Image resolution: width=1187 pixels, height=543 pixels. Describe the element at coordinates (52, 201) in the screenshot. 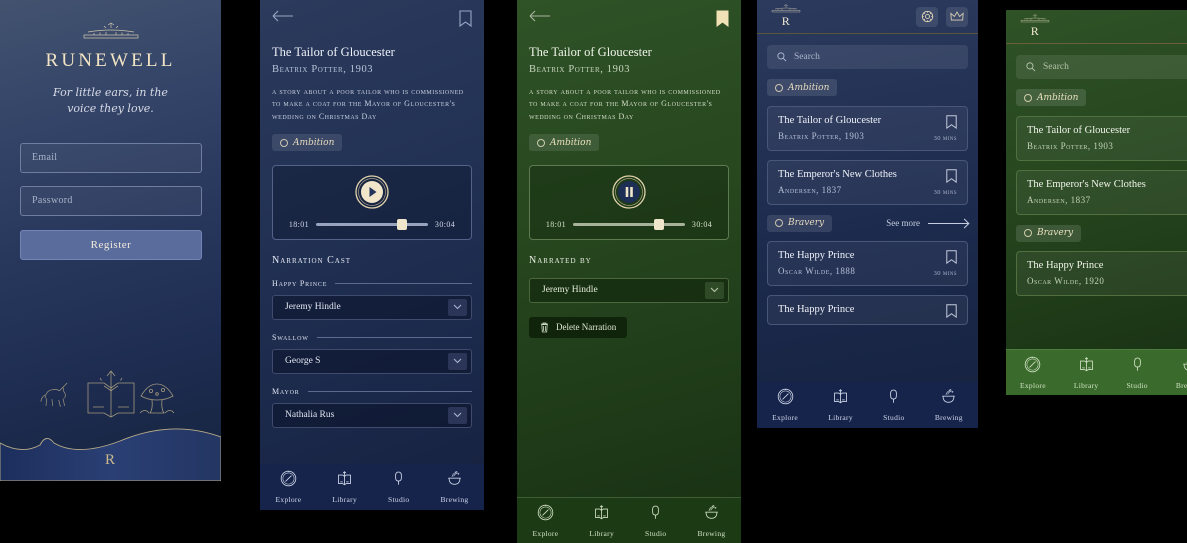

I see `password-placeholder: Password` at that location.